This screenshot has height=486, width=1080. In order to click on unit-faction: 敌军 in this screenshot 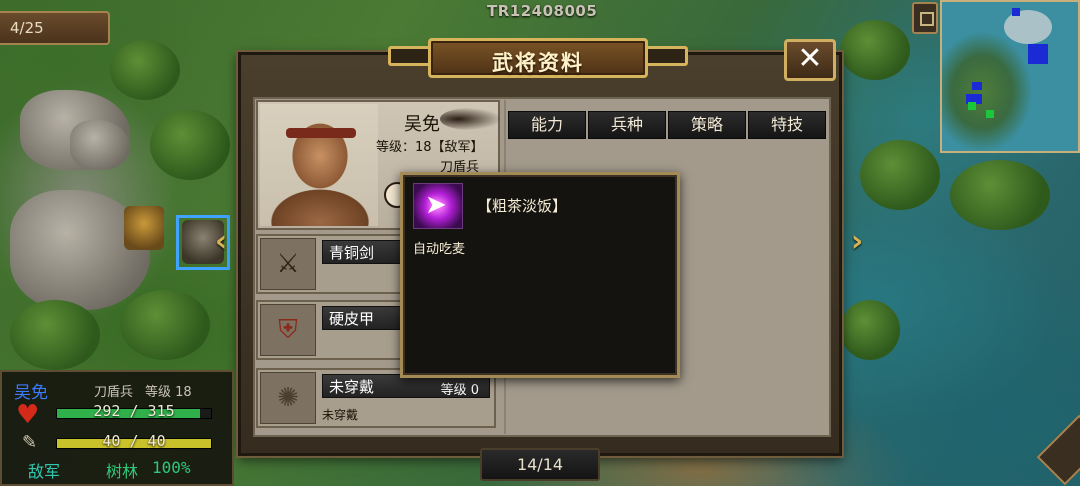, I will do `click(44, 471)`.